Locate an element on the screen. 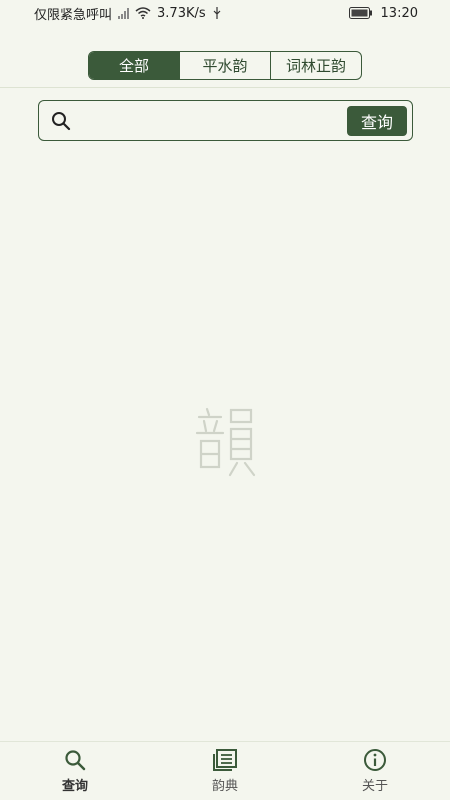 The height and width of the screenshot is (800, 450). status-bar: 仅限紧急呼叫 3.73K/s 13:20 is located at coordinates (225, 13).